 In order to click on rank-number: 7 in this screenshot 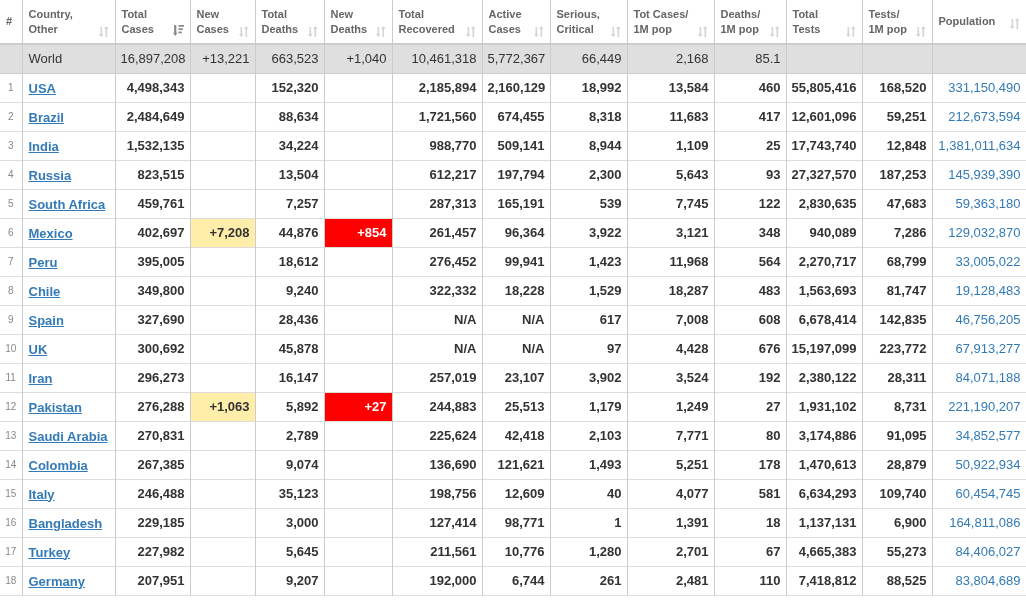, I will do `click(11, 261)`.